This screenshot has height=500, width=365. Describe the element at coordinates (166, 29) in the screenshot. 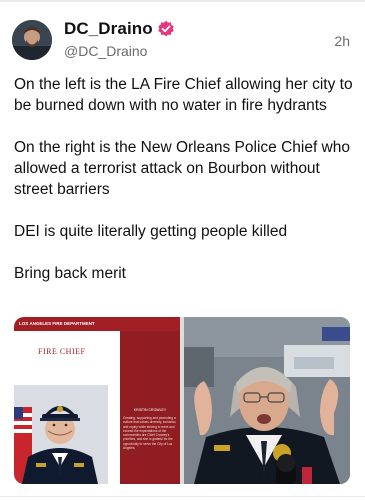

I see `verified-badge-icon` at that location.